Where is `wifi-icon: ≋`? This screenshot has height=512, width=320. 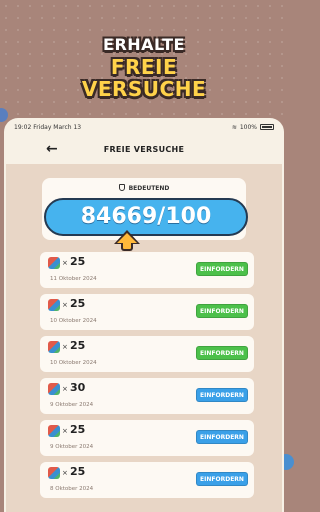 wifi-icon: ≋ is located at coordinates (234, 127).